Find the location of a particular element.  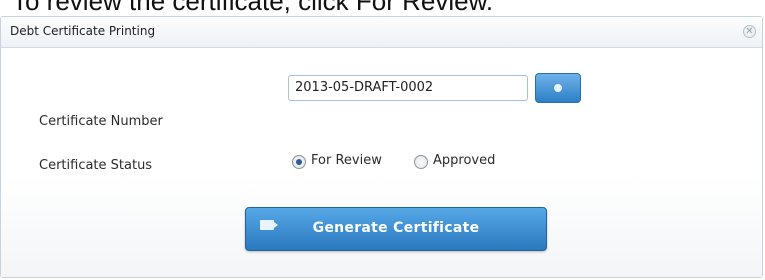

search-icon is located at coordinates (558, 88).